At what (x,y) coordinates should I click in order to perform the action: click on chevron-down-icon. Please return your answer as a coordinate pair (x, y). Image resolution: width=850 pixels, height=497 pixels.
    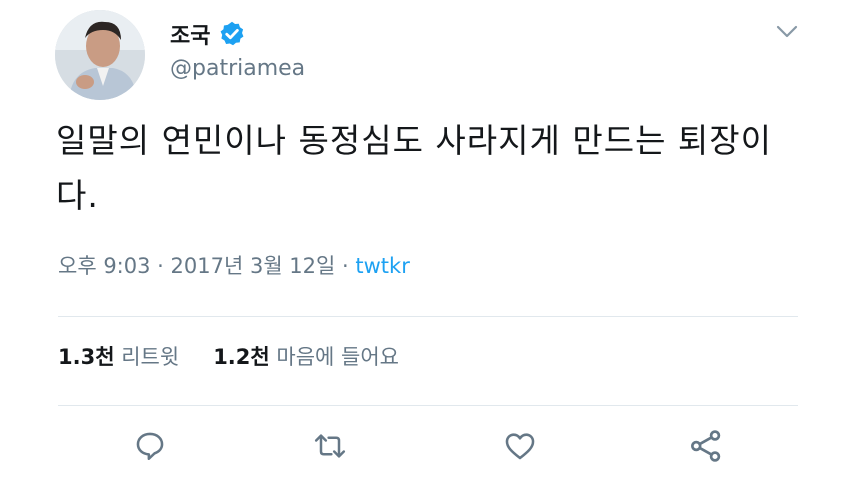
    Looking at the image, I should click on (787, 32).